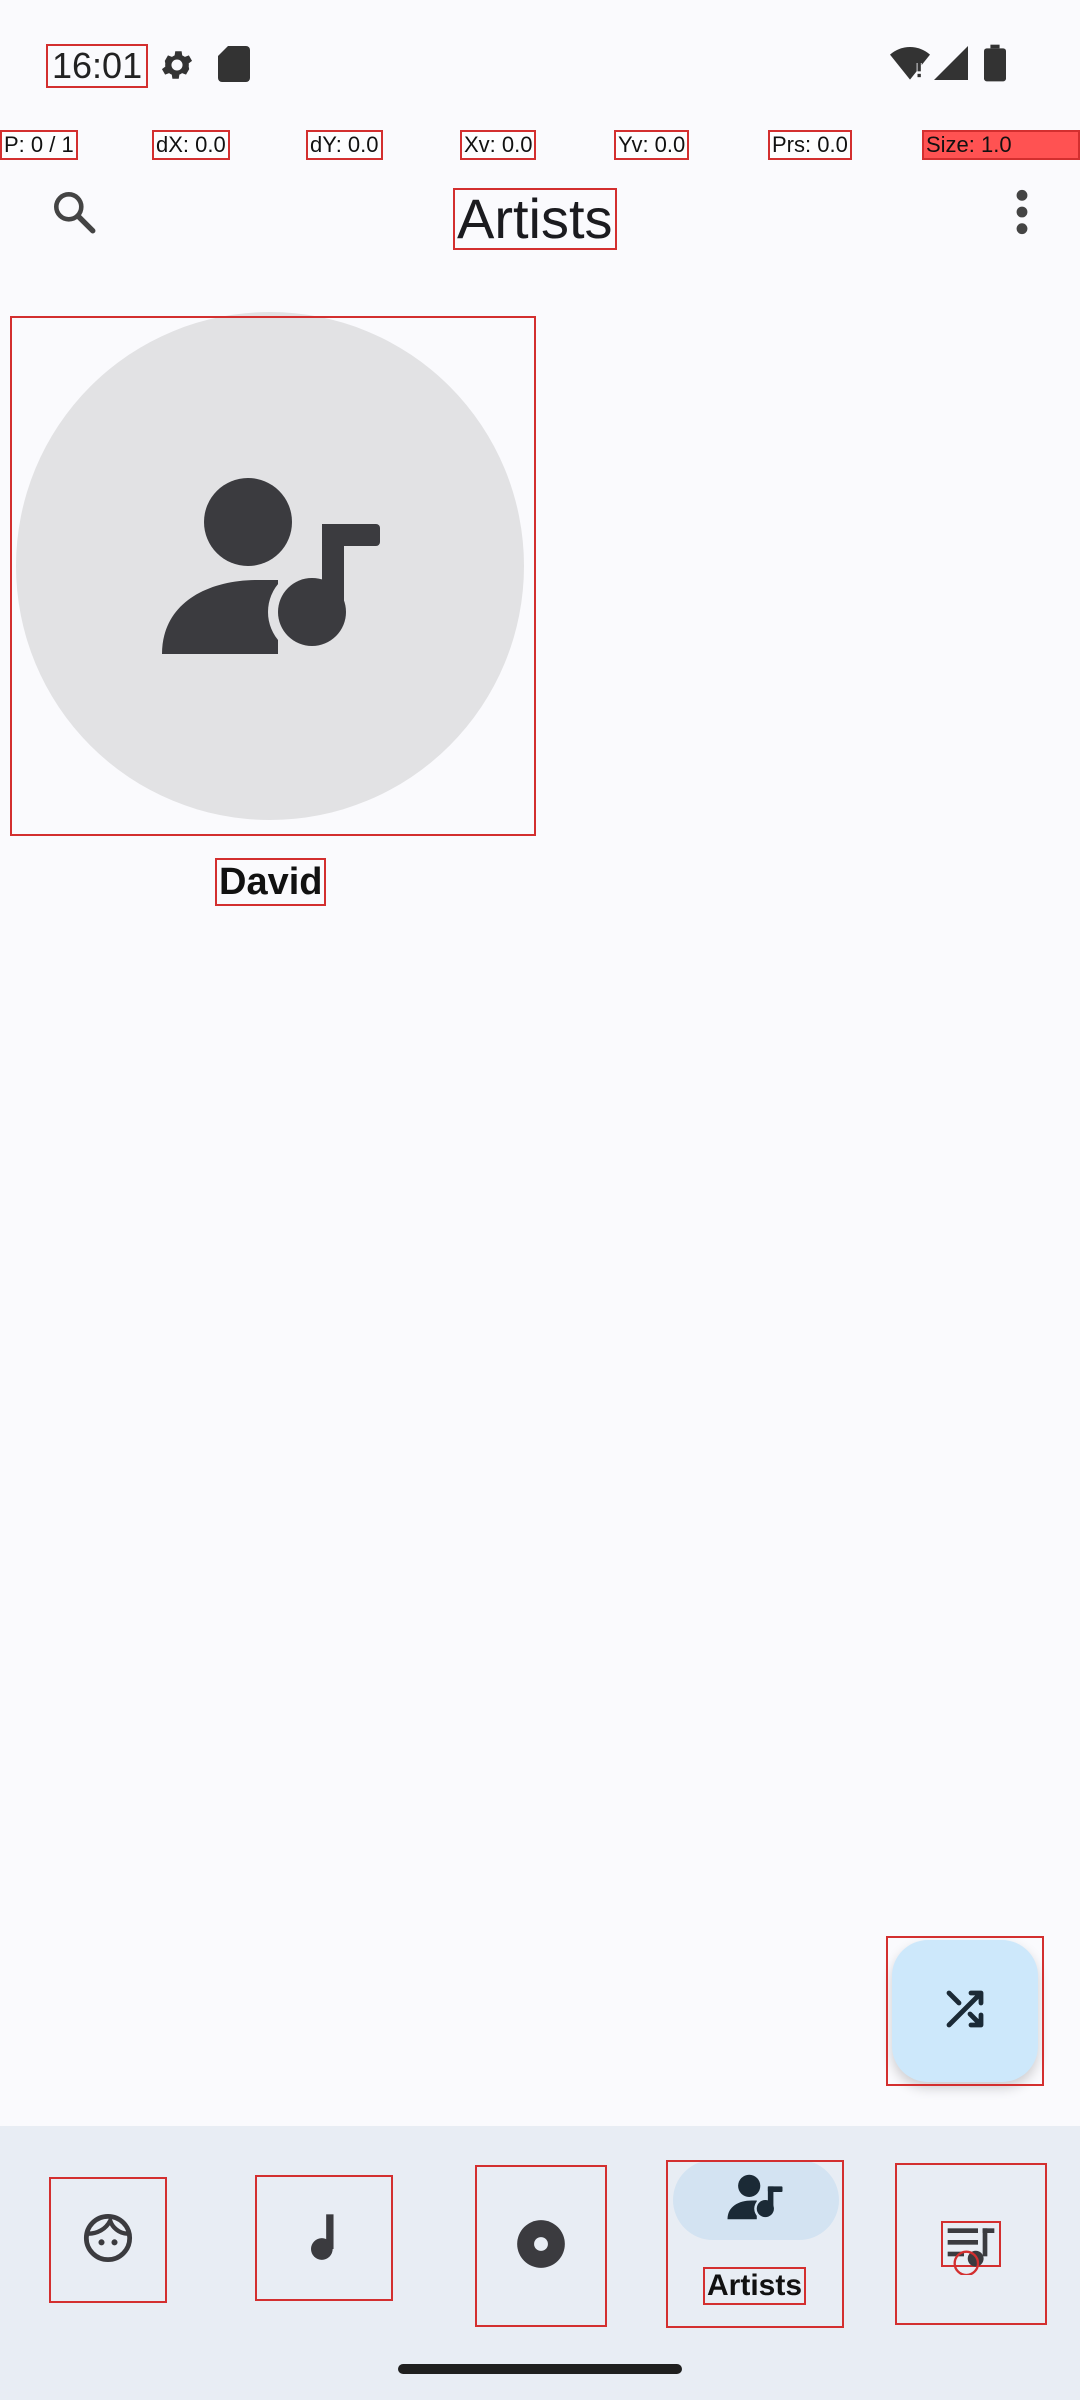 The width and height of the screenshot is (1080, 2400). What do you see at coordinates (965, 2011) in the screenshot?
I see `shuffle-fab-highlight` at bounding box center [965, 2011].